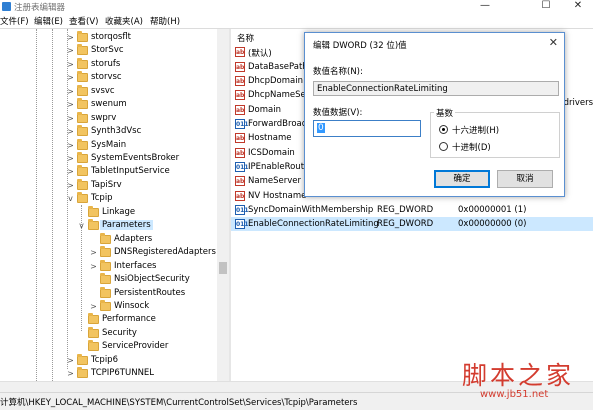 This screenshot has height=410, width=593. Describe the element at coordinates (93, 224) in the screenshot. I see `folder-open-icon` at that location.